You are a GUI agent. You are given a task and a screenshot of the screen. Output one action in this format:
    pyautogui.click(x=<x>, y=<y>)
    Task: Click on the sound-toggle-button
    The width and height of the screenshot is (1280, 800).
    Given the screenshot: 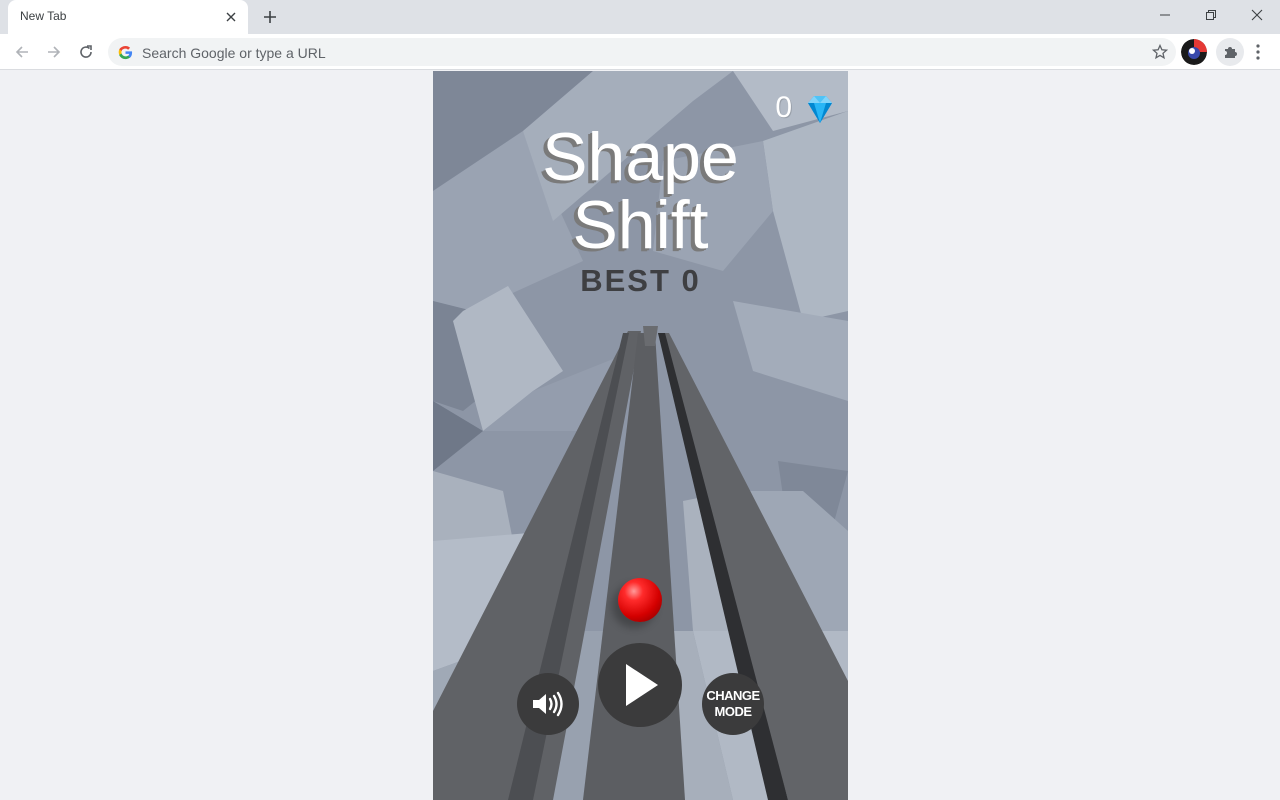 What is the action you would take?
    pyautogui.click(x=548, y=704)
    